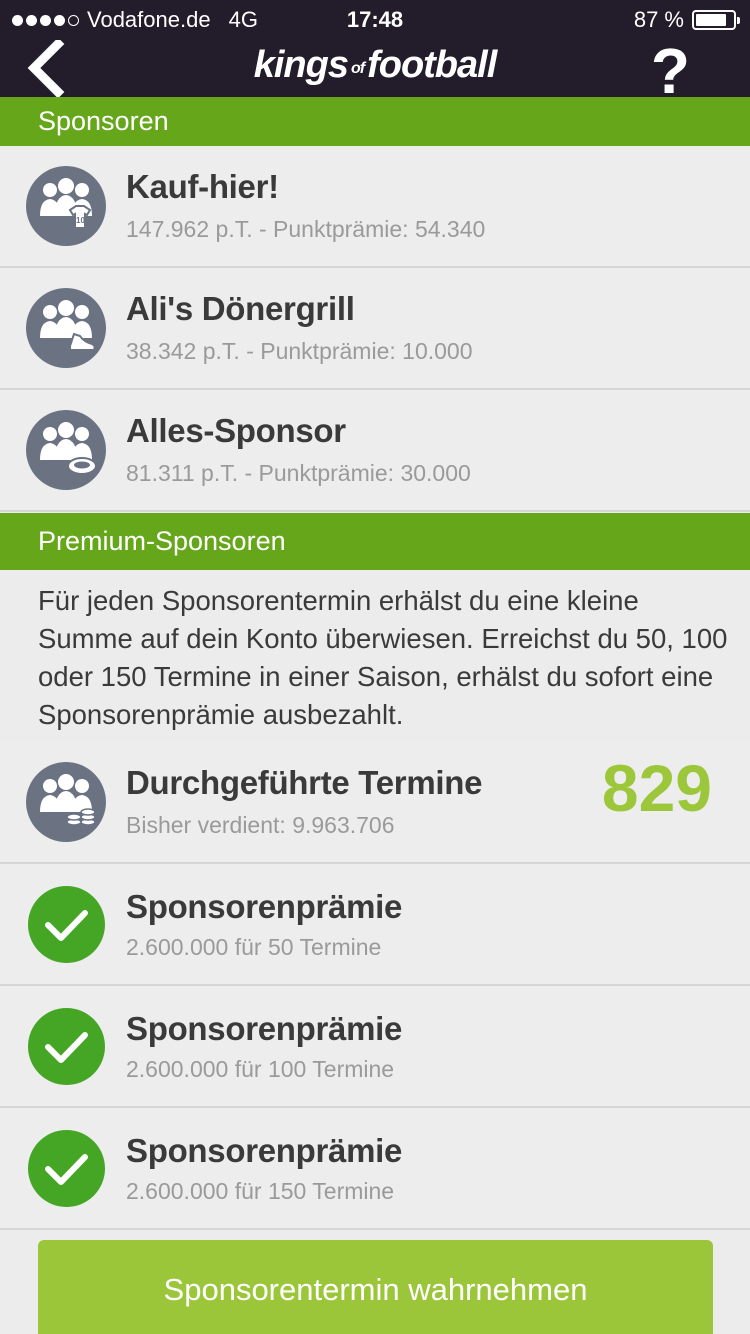  I want to click on completed-earned: Bisher verdient: 9.963.706, so click(260, 825).